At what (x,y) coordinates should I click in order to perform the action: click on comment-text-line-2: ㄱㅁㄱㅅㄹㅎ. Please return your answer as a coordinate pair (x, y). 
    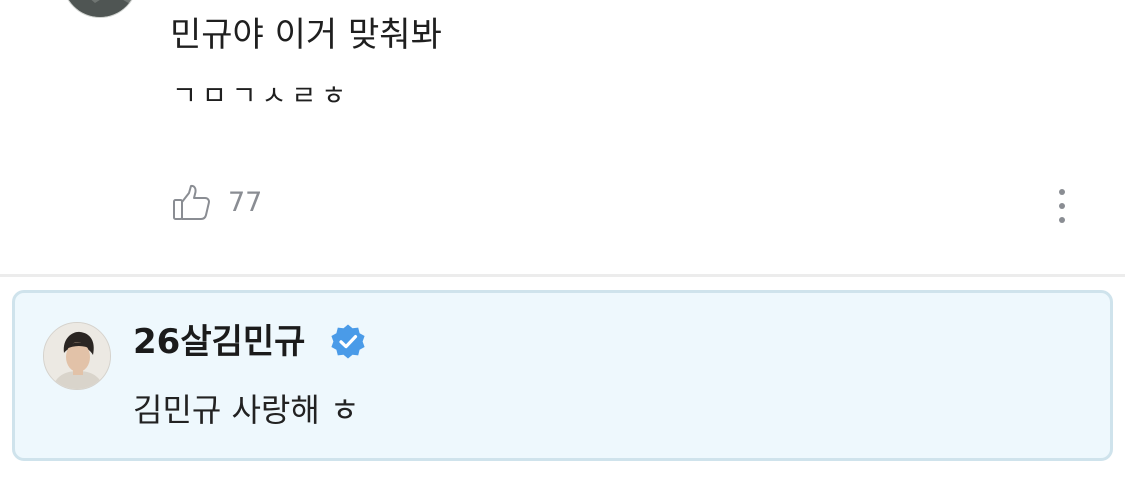
    Looking at the image, I should click on (262, 96).